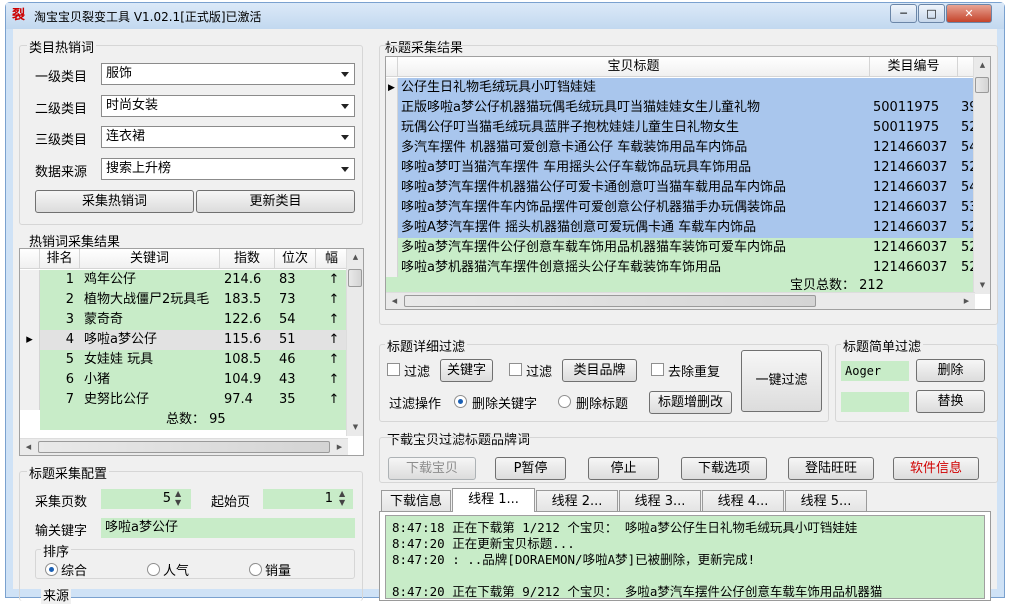 The height and width of the screenshot is (605, 1012). What do you see at coordinates (56, 594) in the screenshot?
I see `source-title: 来源` at bounding box center [56, 594].